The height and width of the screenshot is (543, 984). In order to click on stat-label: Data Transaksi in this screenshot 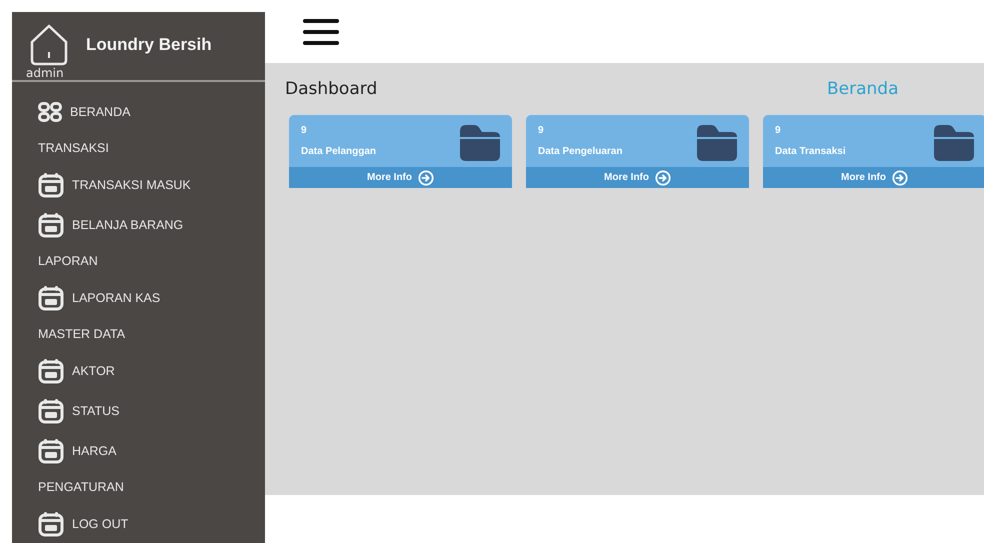, I will do `click(810, 151)`.